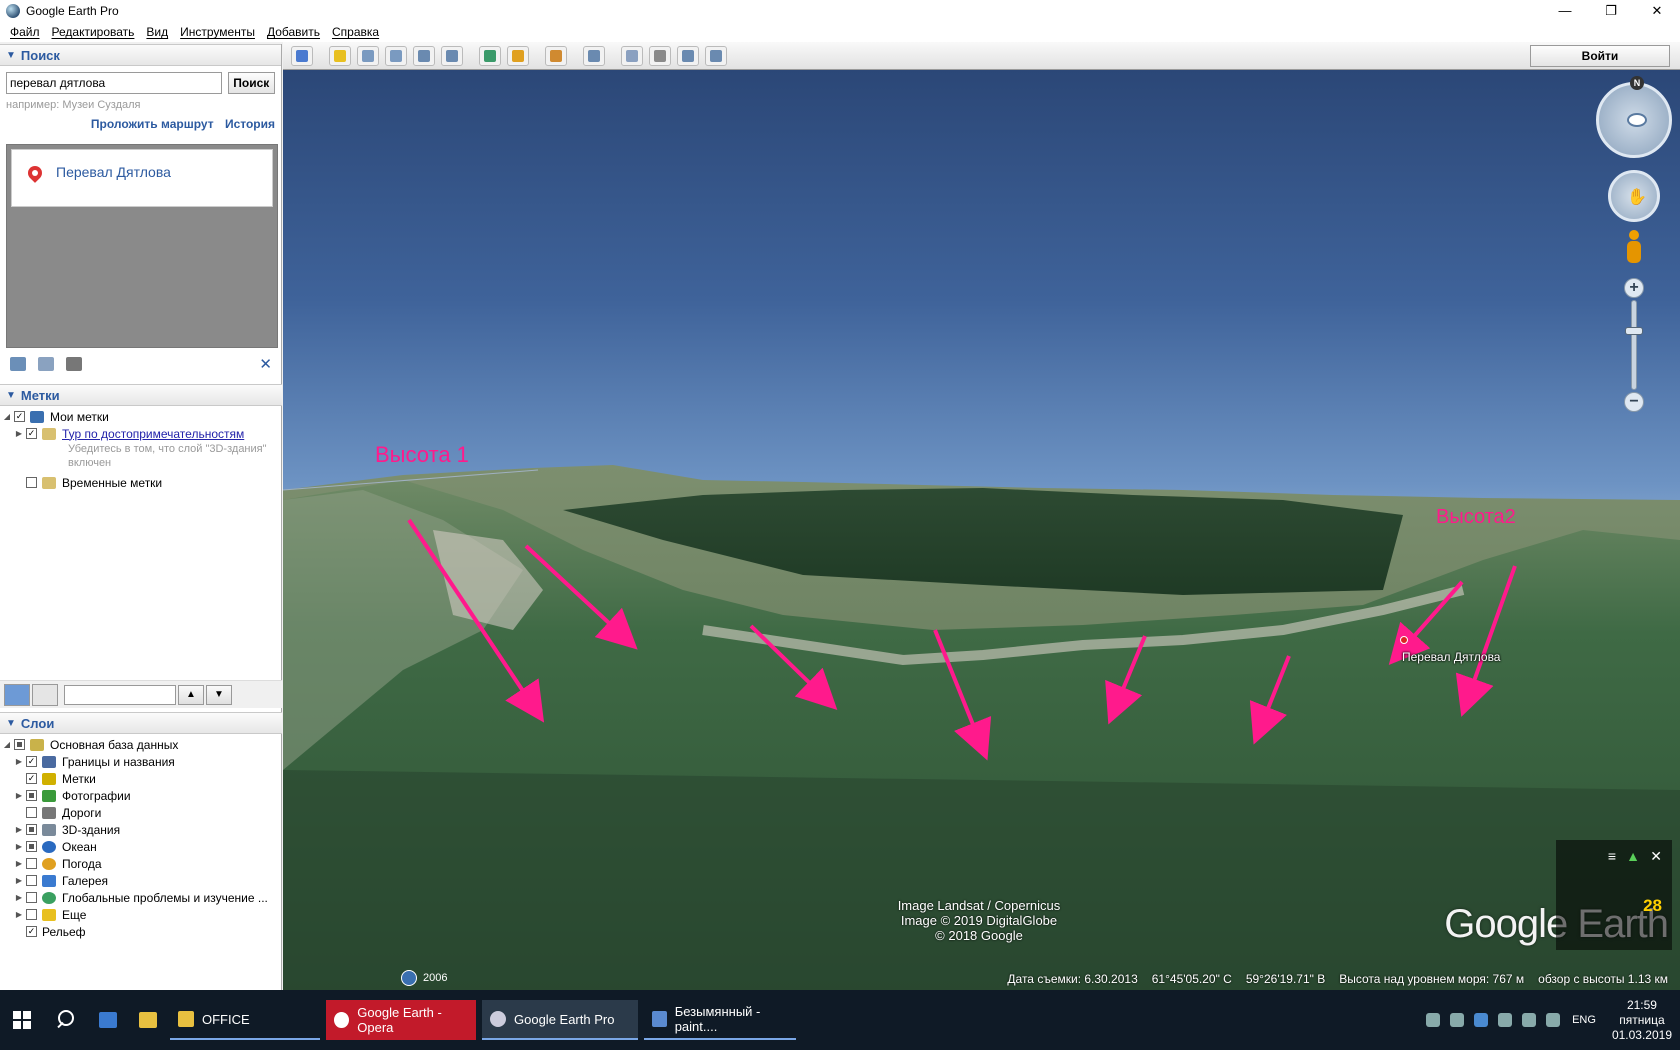 This screenshot has width=1680, height=1050. I want to click on people-icon, so click(1433, 1020).